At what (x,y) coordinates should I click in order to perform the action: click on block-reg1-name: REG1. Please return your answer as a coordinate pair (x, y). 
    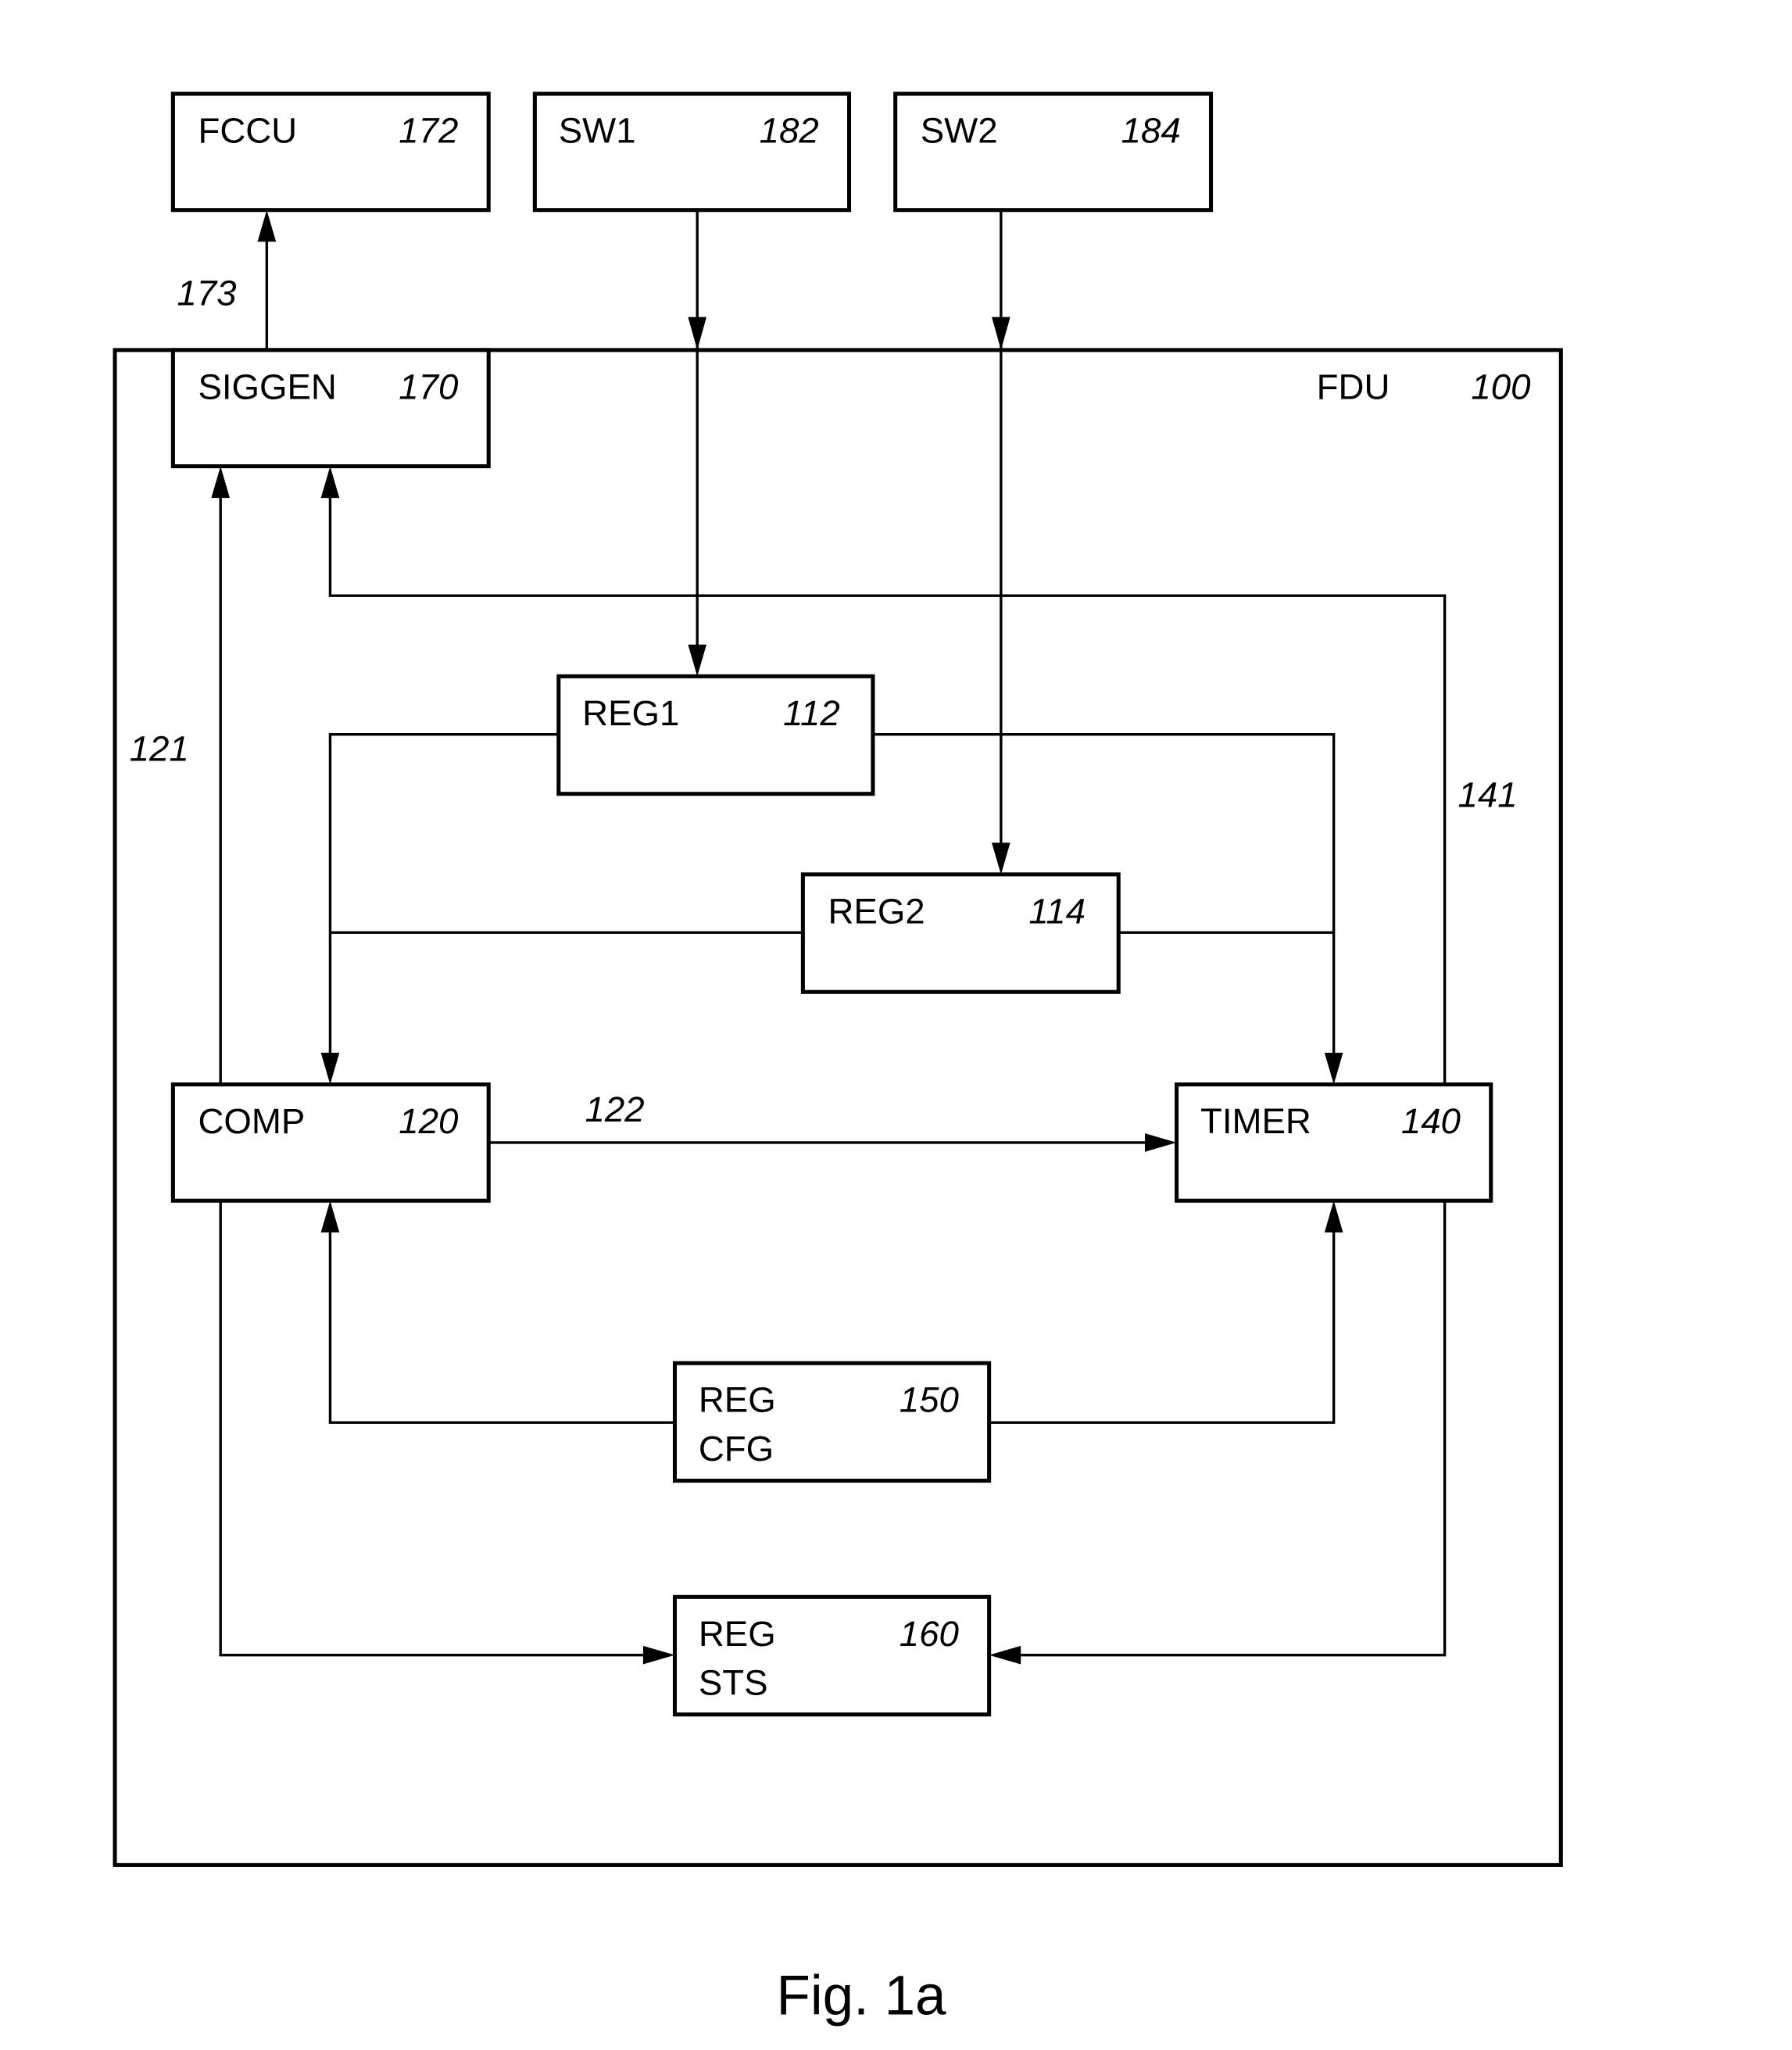
    Looking at the image, I should click on (630, 713).